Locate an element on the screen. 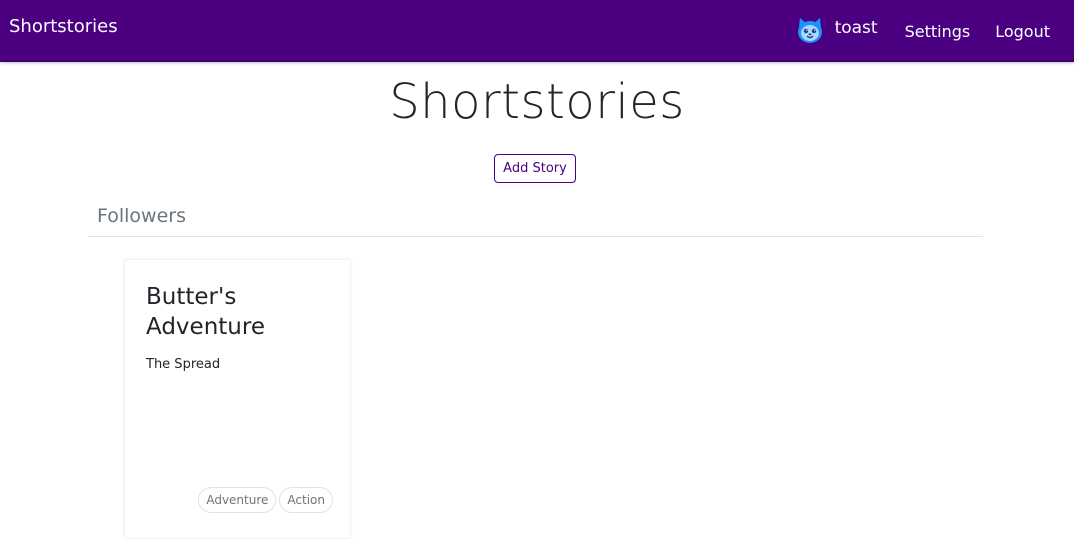  followers-heading: Followers is located at coordinates (141, 216).